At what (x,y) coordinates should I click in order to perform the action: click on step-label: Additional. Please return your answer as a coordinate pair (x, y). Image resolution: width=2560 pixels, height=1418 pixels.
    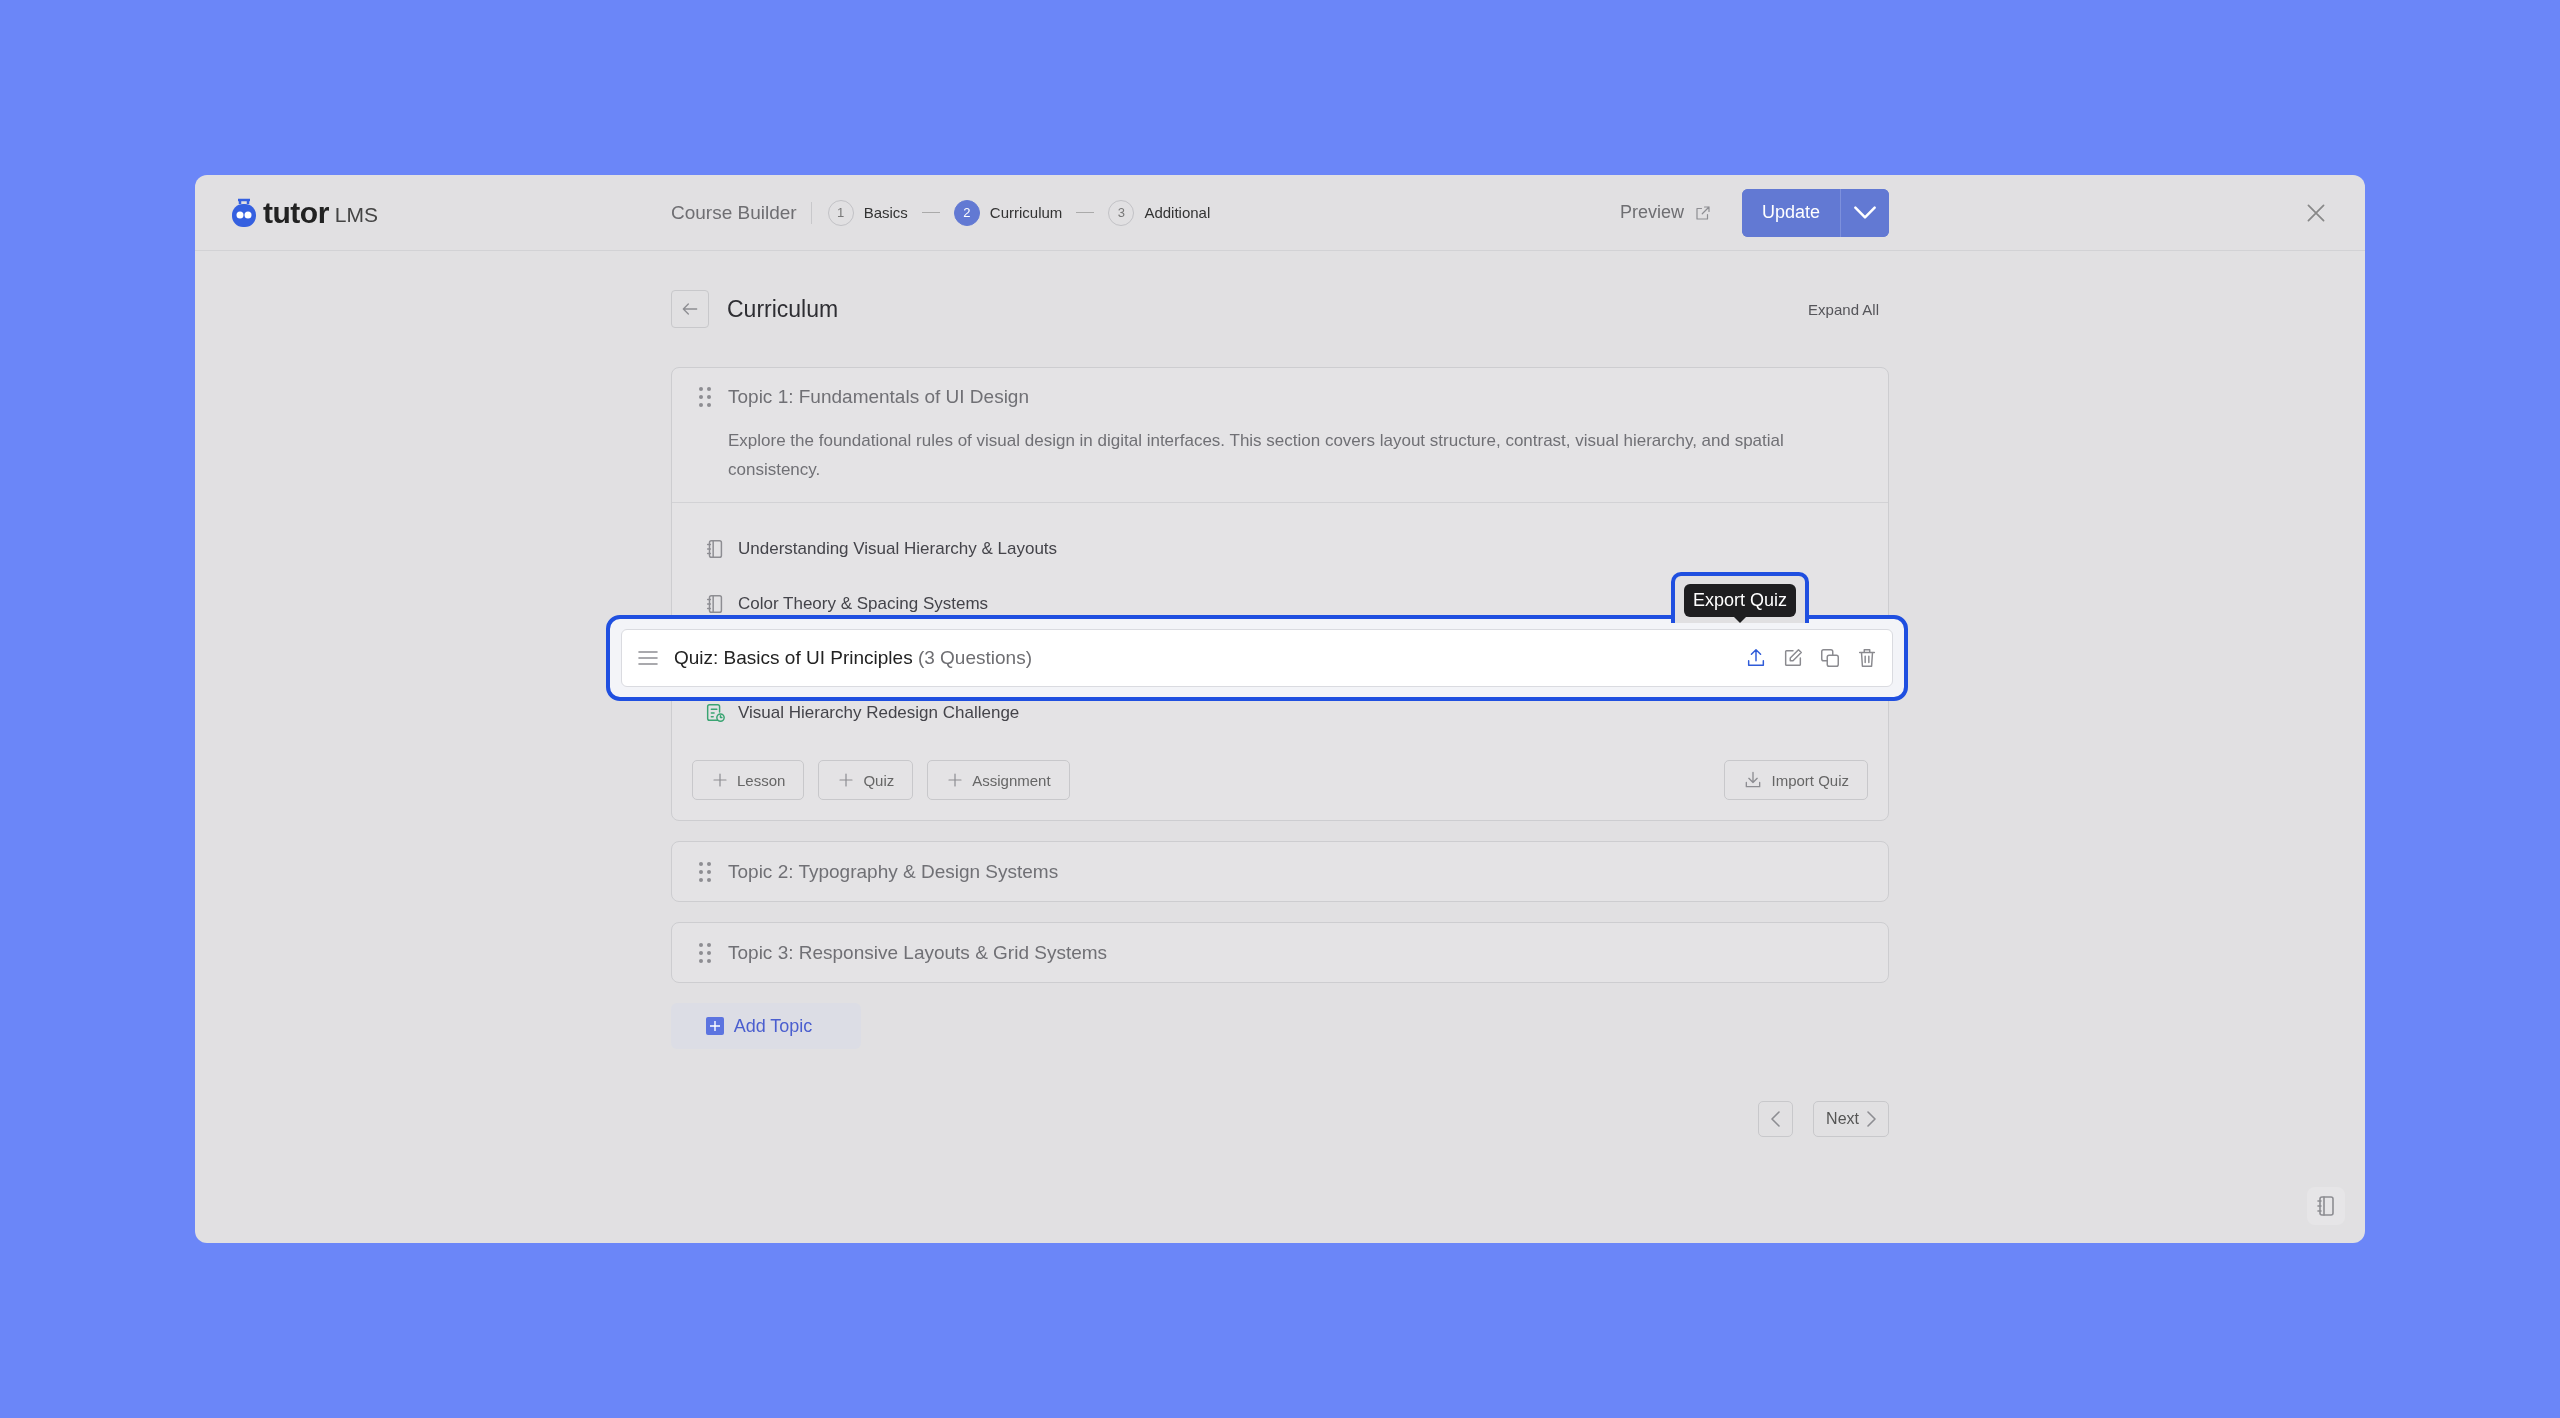
    Looking at the image, I should click on (1177, 212).